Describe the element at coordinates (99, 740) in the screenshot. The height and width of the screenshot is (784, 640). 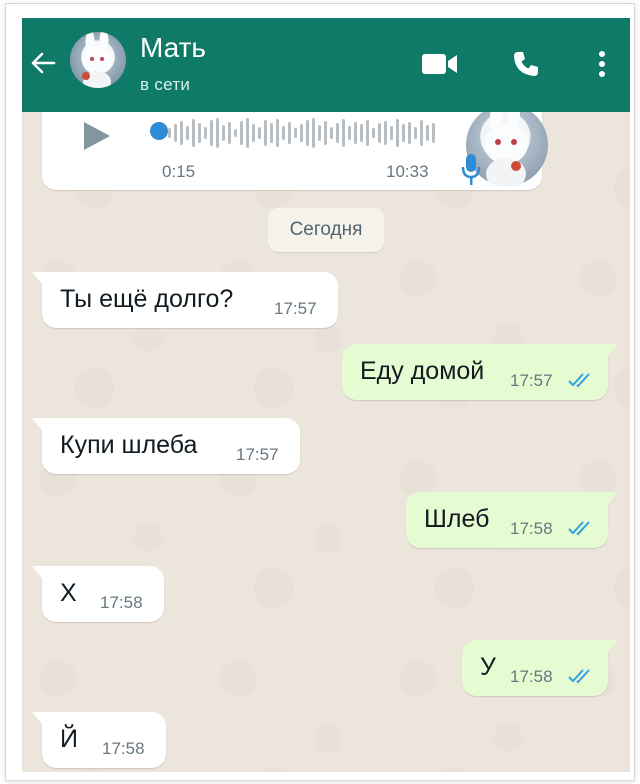
I see `message-bubble-incoming: Й 17:58` at that location.